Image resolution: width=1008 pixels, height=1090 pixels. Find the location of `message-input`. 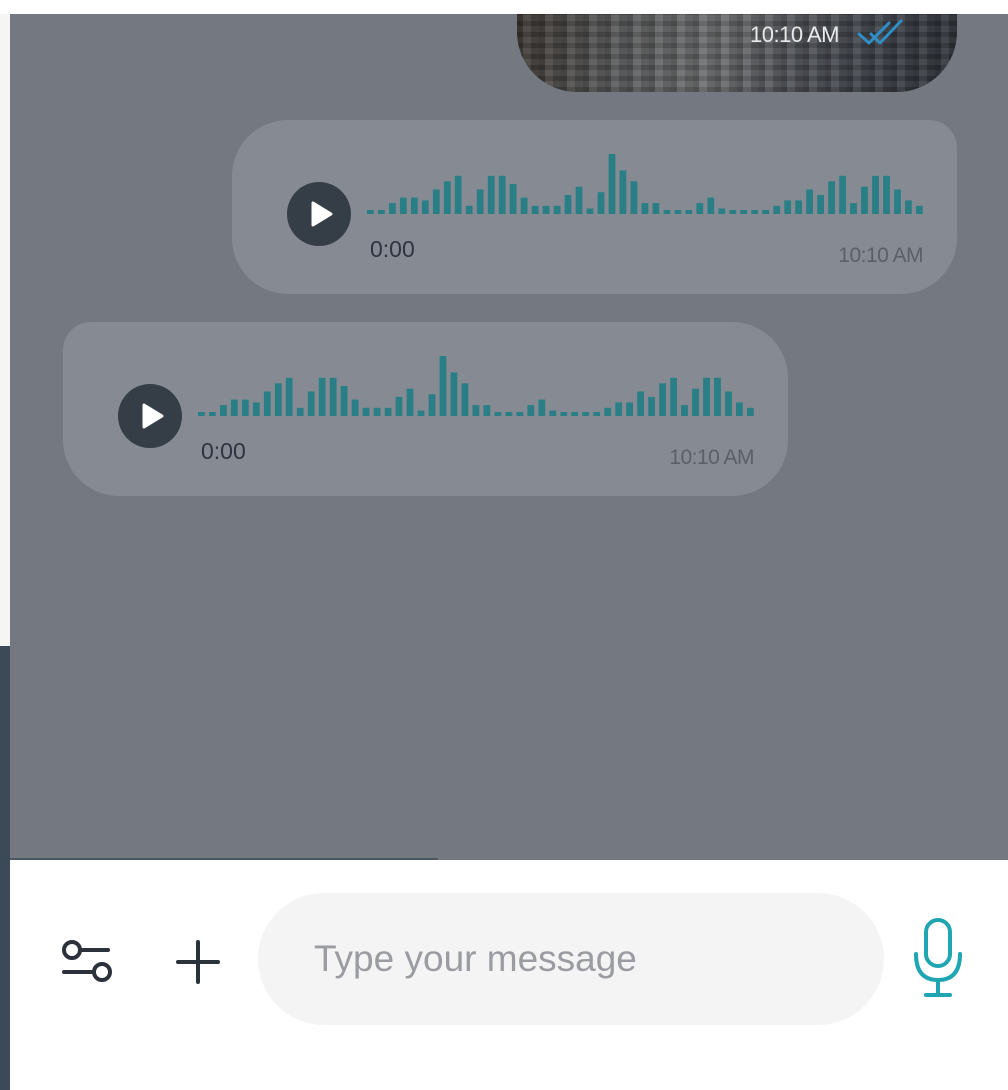

message-input is located at coordinates (571, 959).